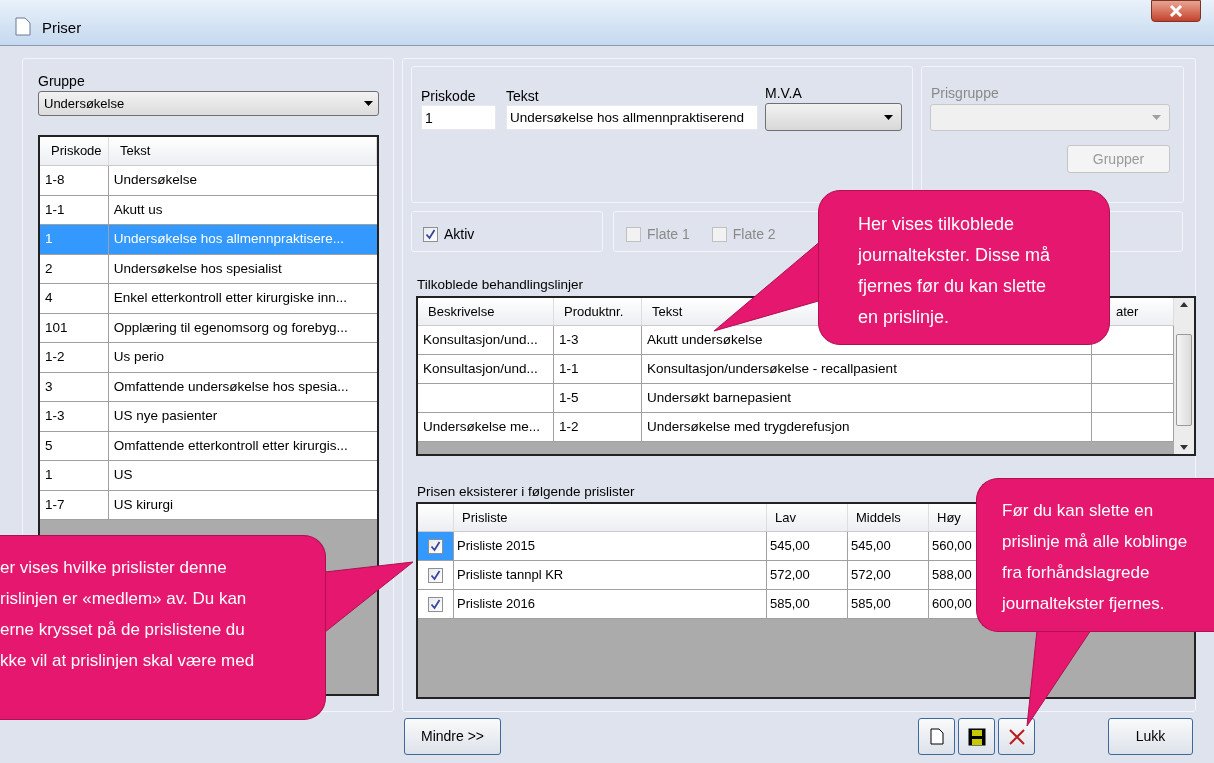  What do you see at coordinates (74, 386) in the screenshot?
I see `price-code-cell: 3` at bounding box center [74, 386].